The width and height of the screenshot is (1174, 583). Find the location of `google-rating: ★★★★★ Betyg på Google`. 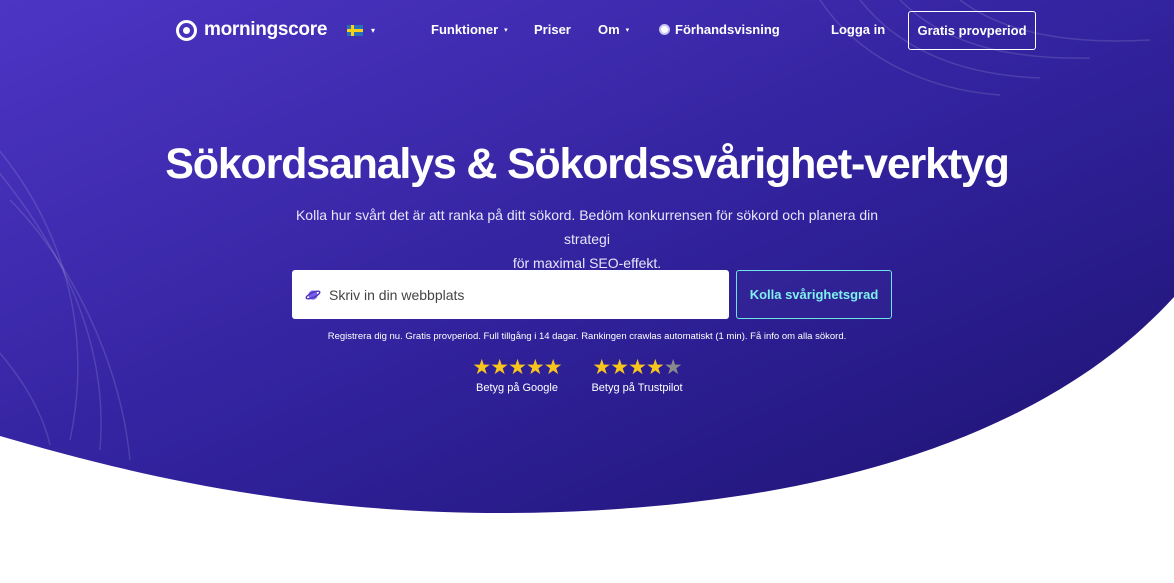

google-rating: ★★★★★ Betyg på Google is located at coordinates (517, 375).